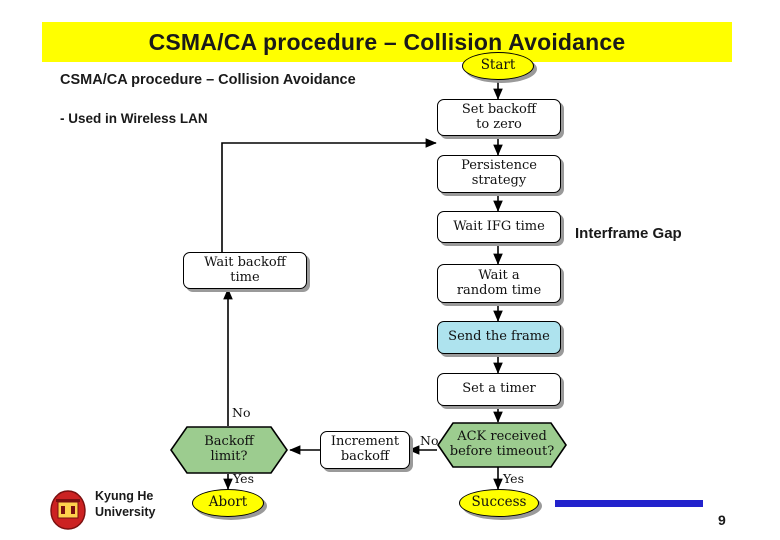 This screenshot has height=540, width=780. Describe the element at coordinates (502, 445) in the screenshot. I see `node-ack-received-decision: ACK received before timeout?` at that location.